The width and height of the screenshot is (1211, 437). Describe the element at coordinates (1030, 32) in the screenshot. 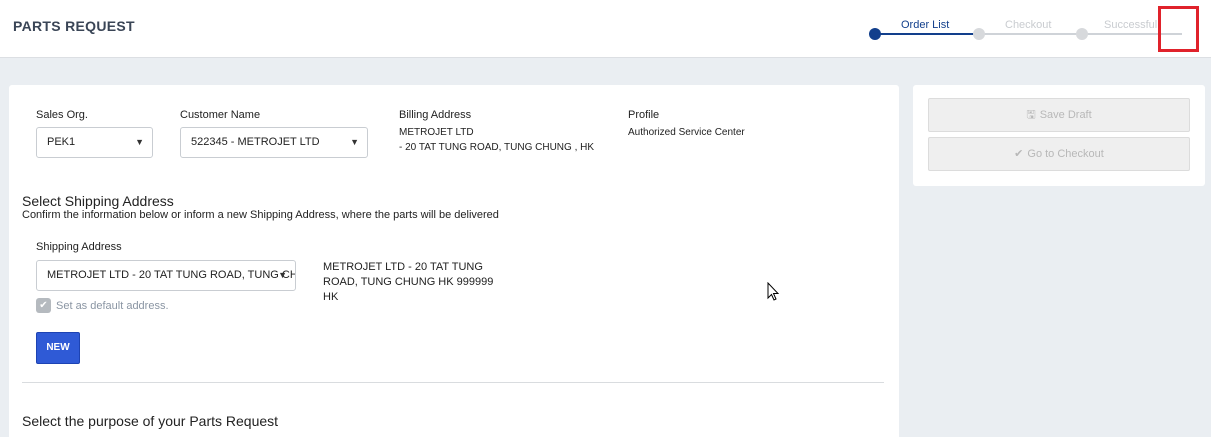

I see `progress-stepper: Order List Checkout Successful` at that location.